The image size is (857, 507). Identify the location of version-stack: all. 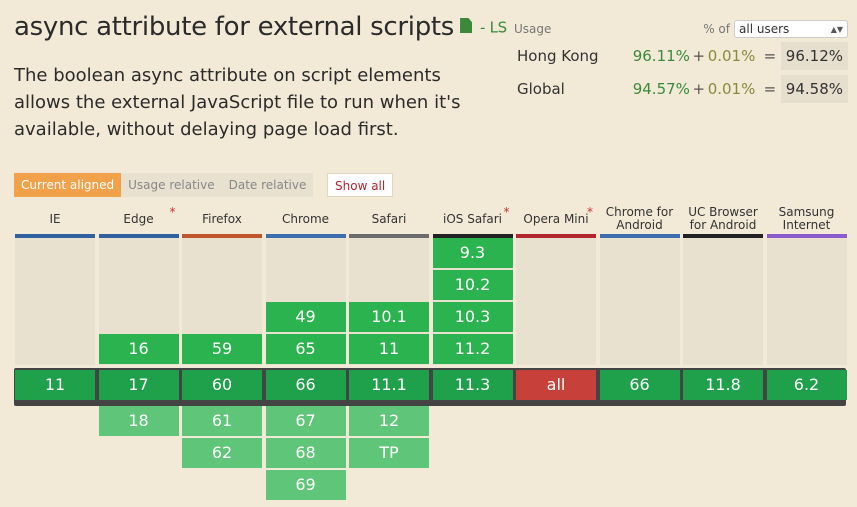
(556, 370).